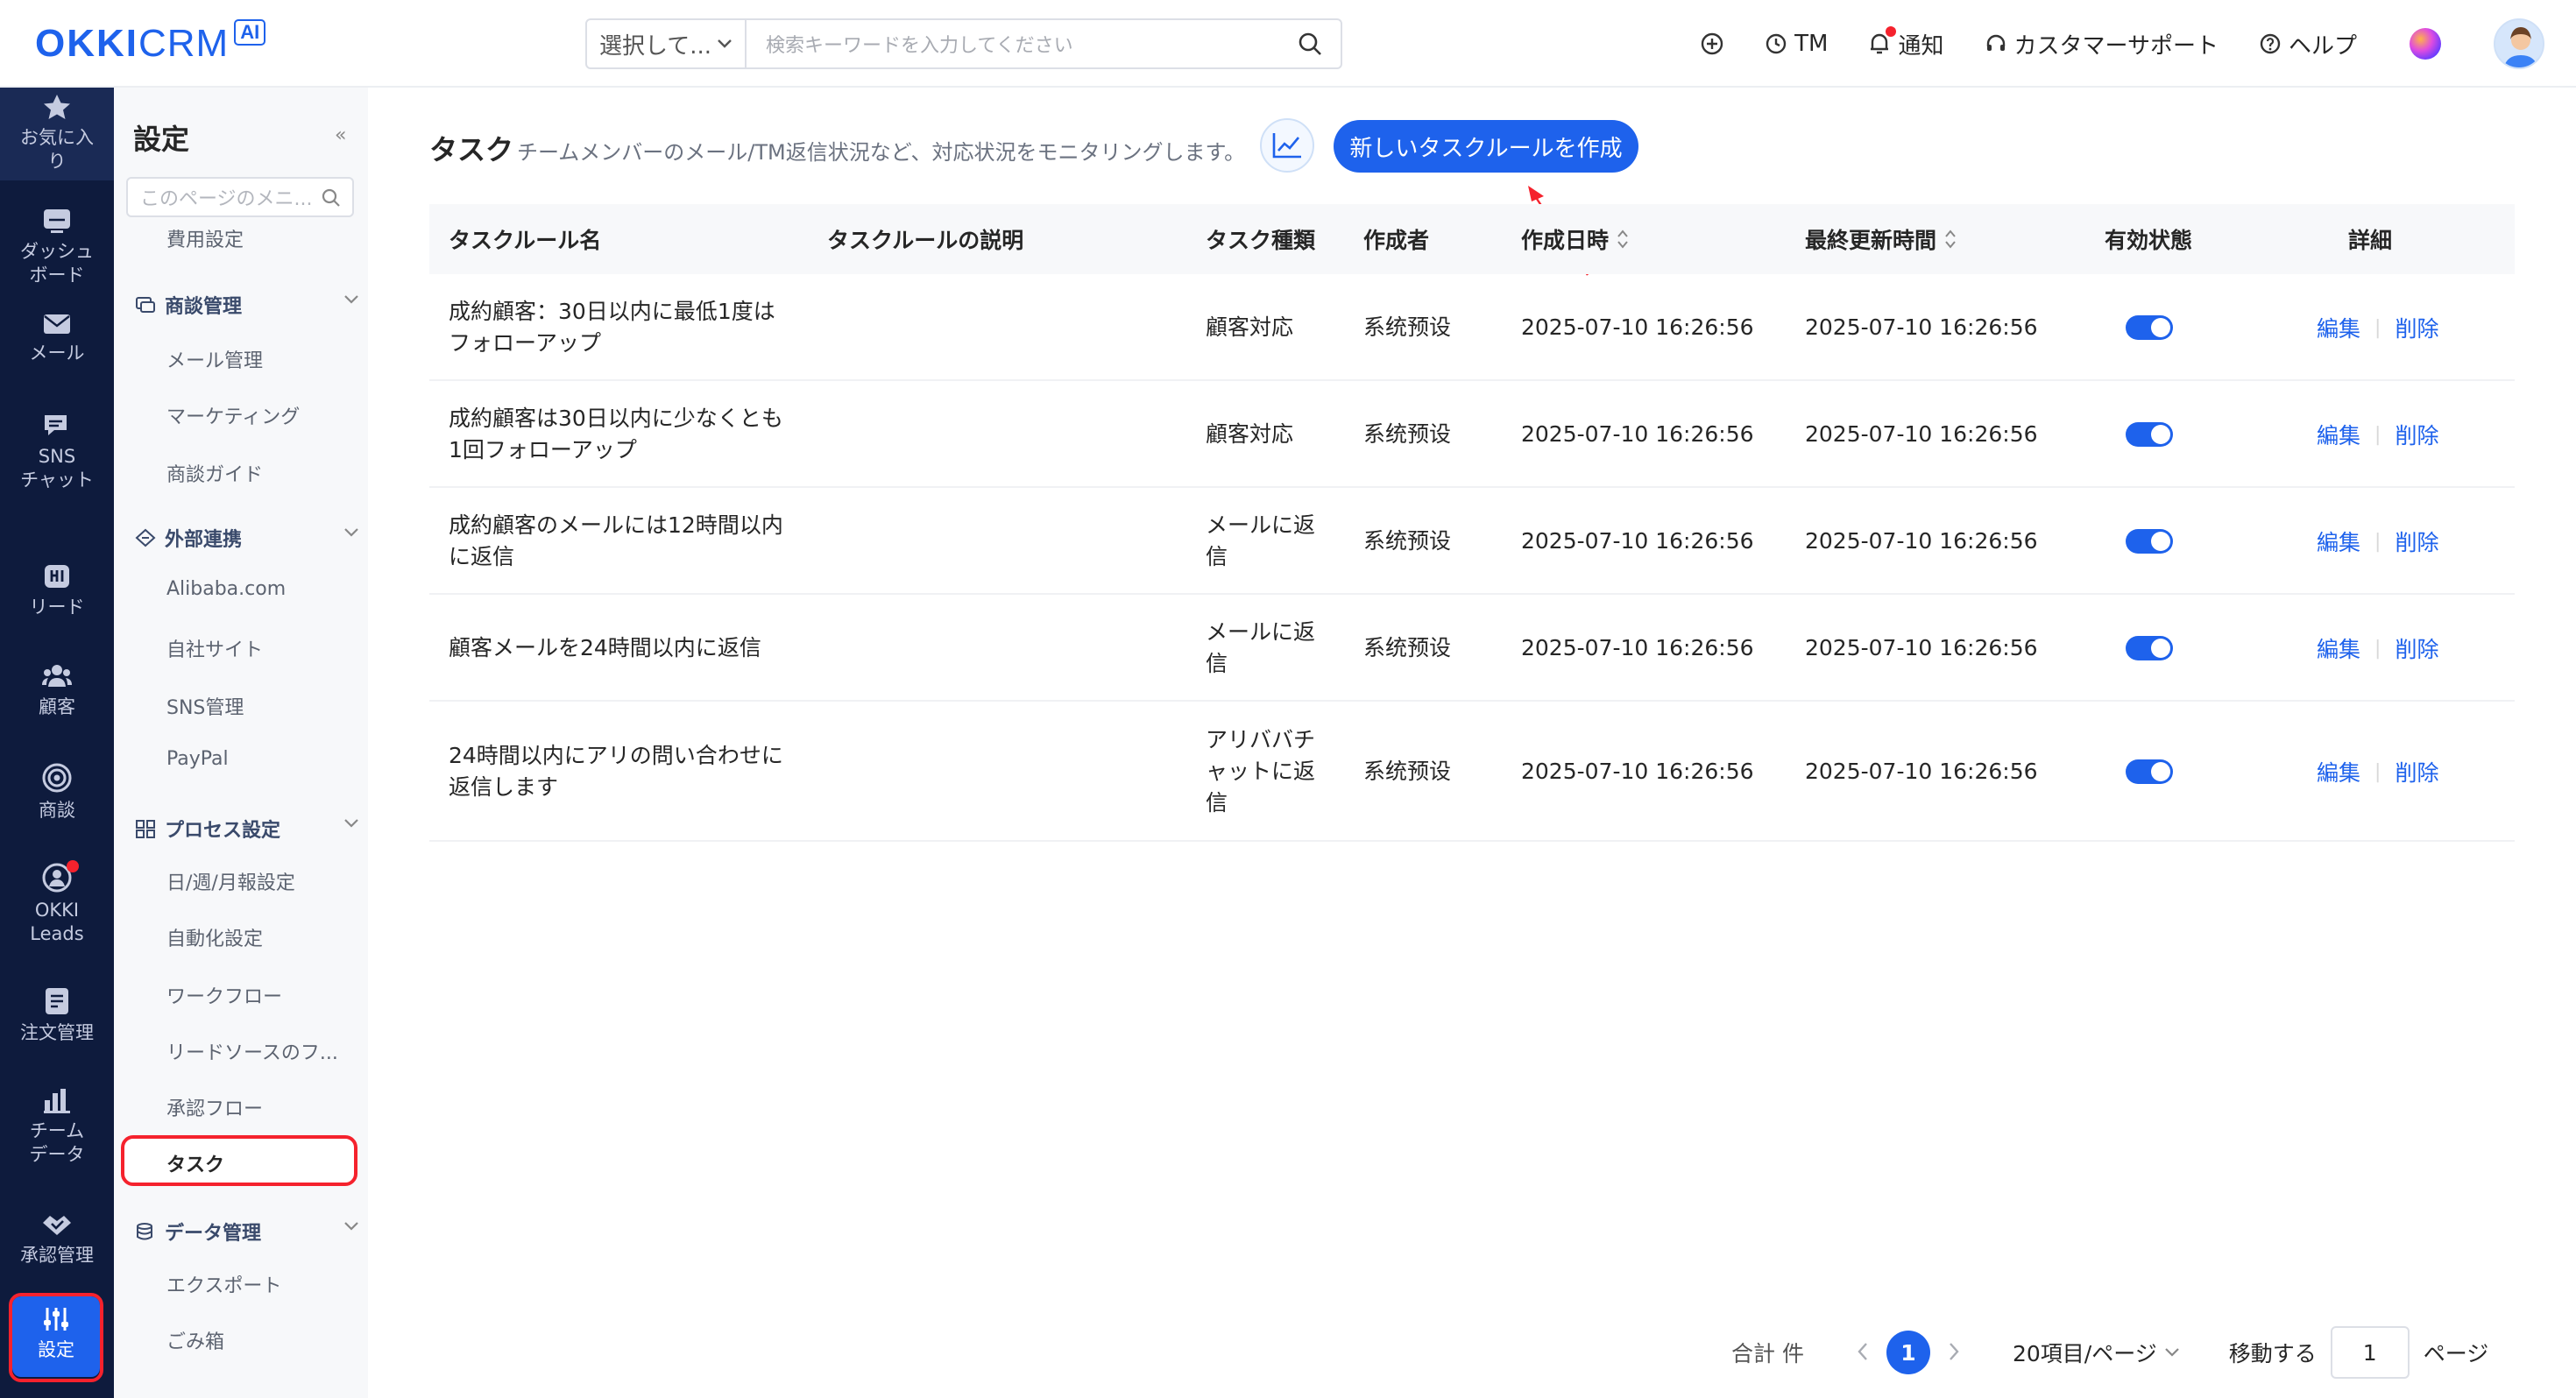  I want to click on user-avatar-icon, so click(2520, 47).